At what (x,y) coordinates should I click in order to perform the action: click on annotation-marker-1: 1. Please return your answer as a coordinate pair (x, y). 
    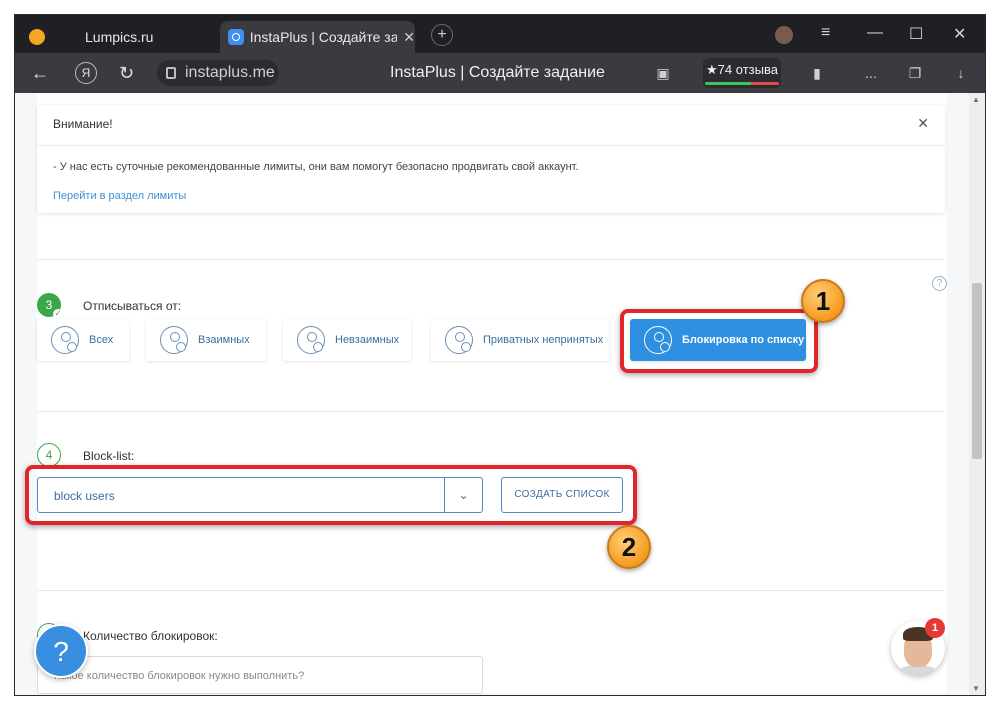
    Looking at the image, I should click on (823, 301).